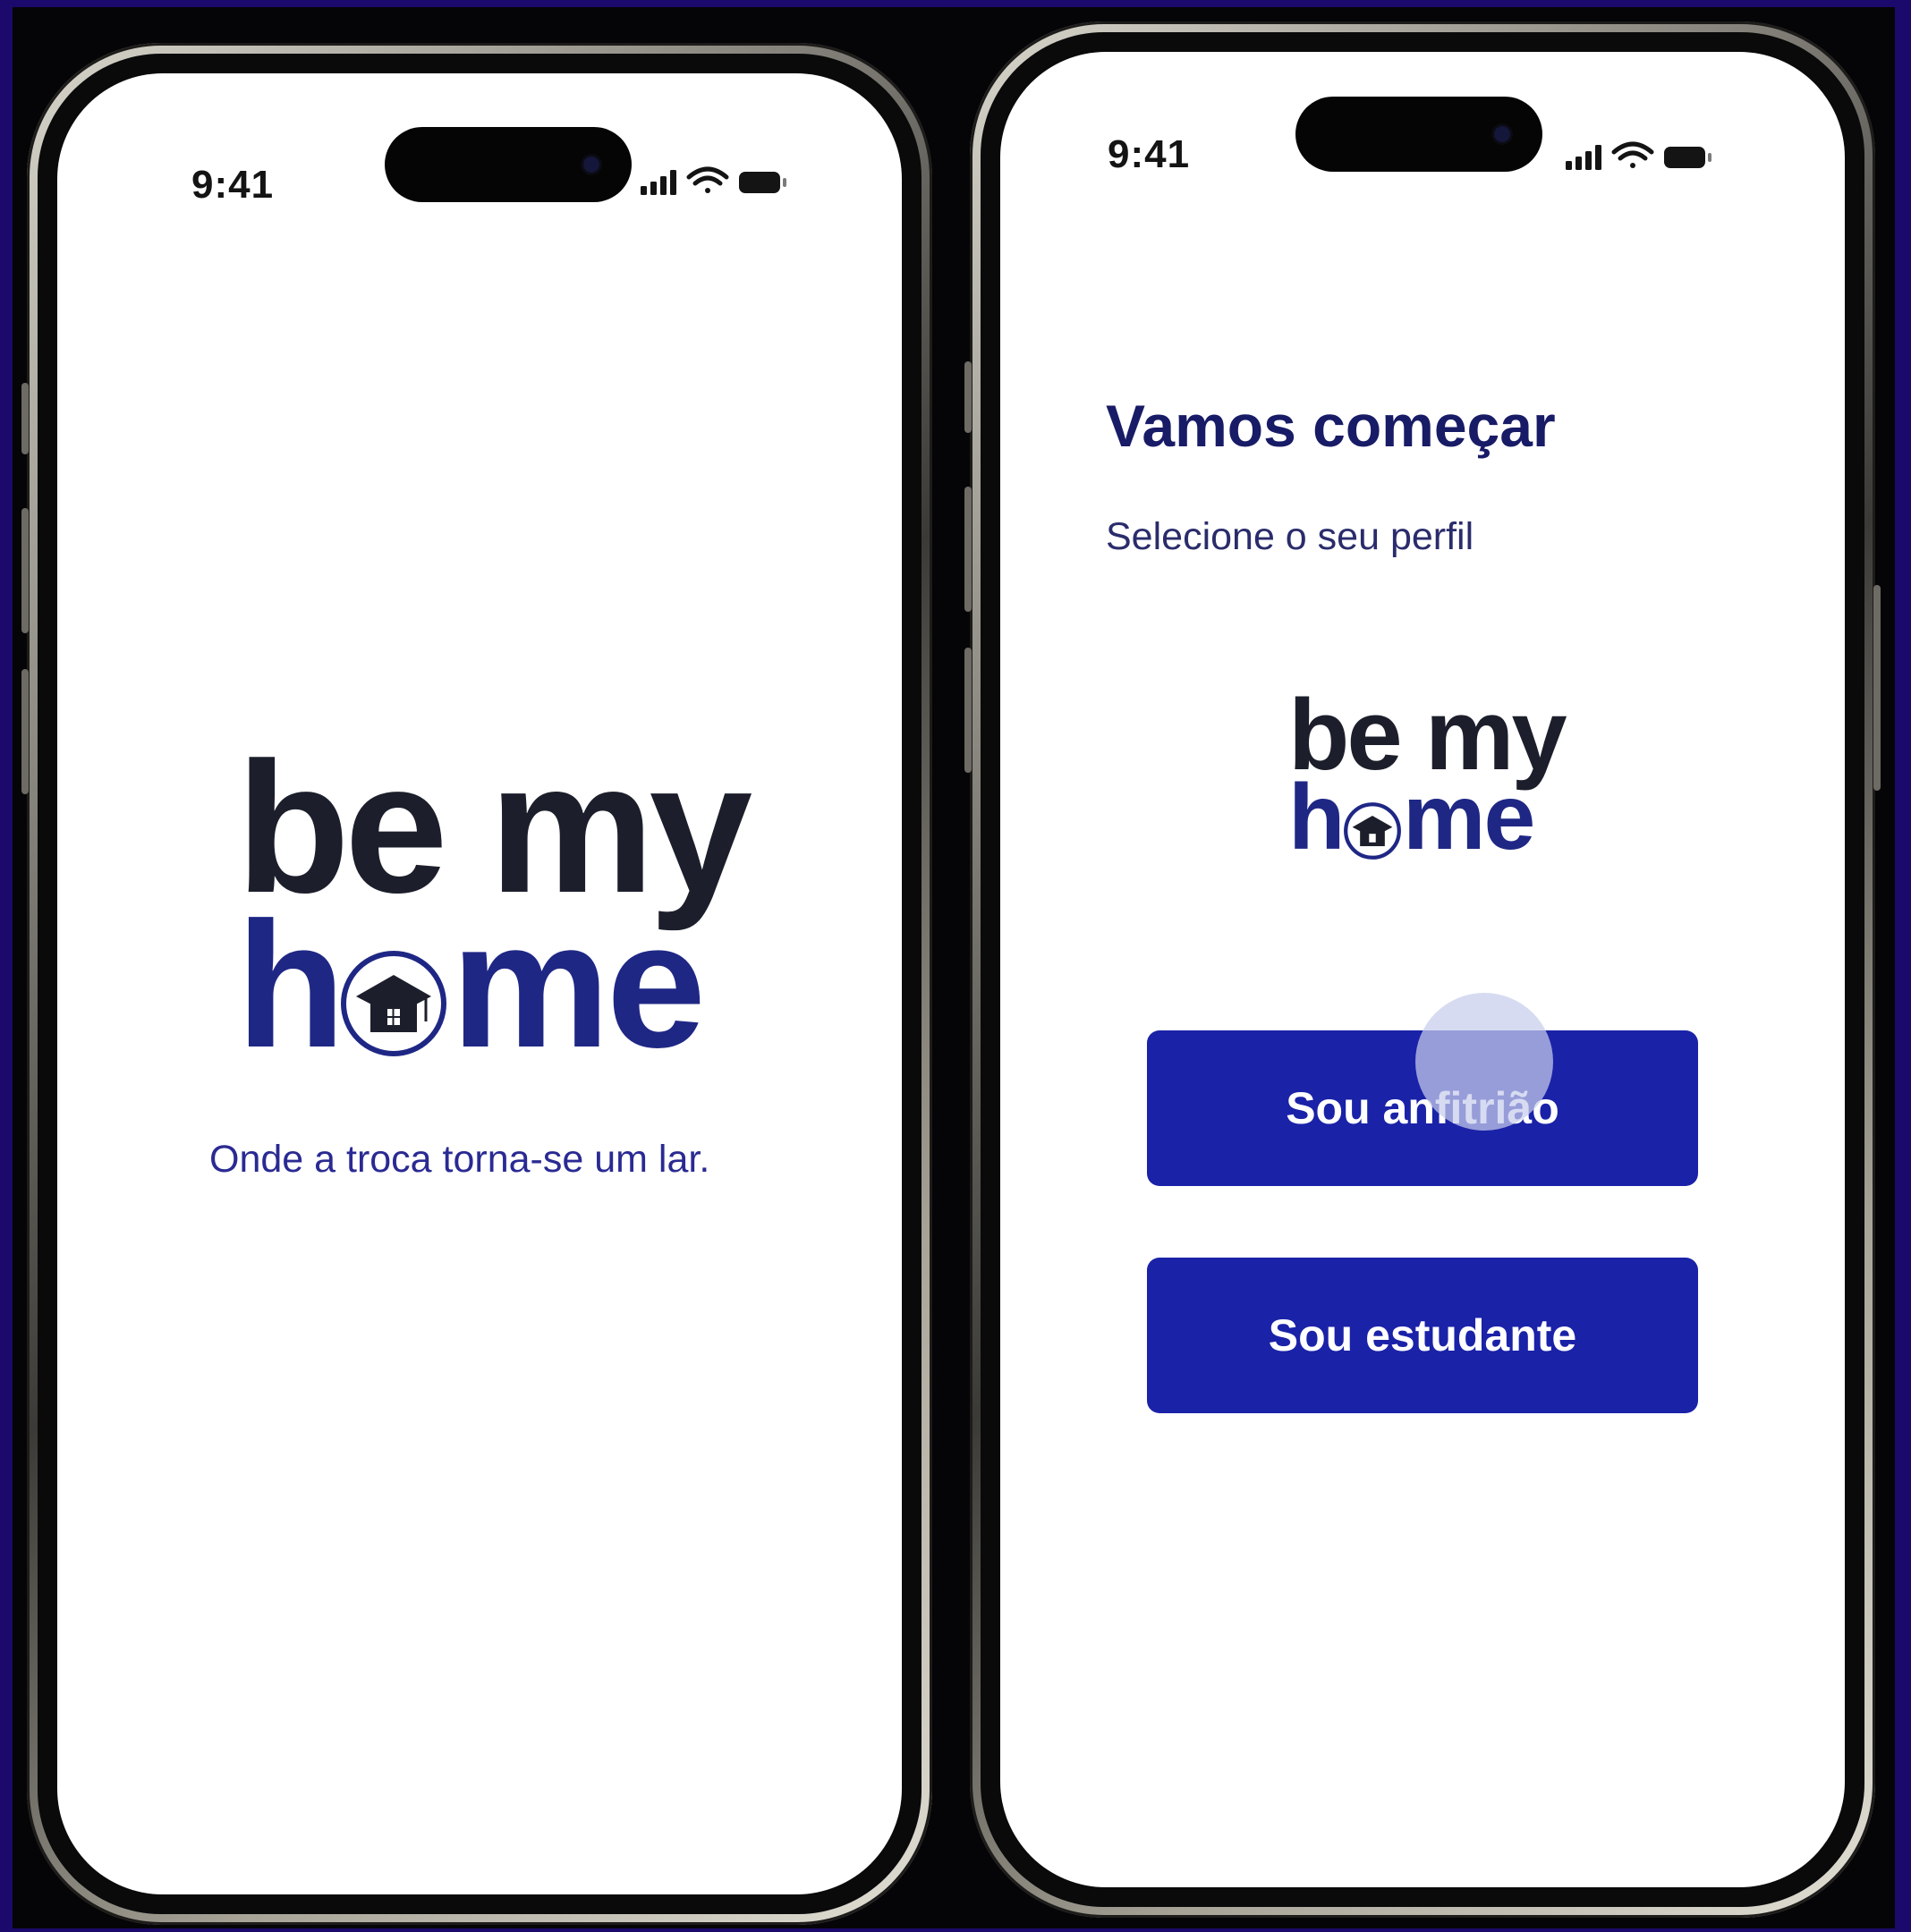 The width and height of the screenshot is (1911, 1932). I want to click on page-title: Vamos começar, so click(1331, 426).